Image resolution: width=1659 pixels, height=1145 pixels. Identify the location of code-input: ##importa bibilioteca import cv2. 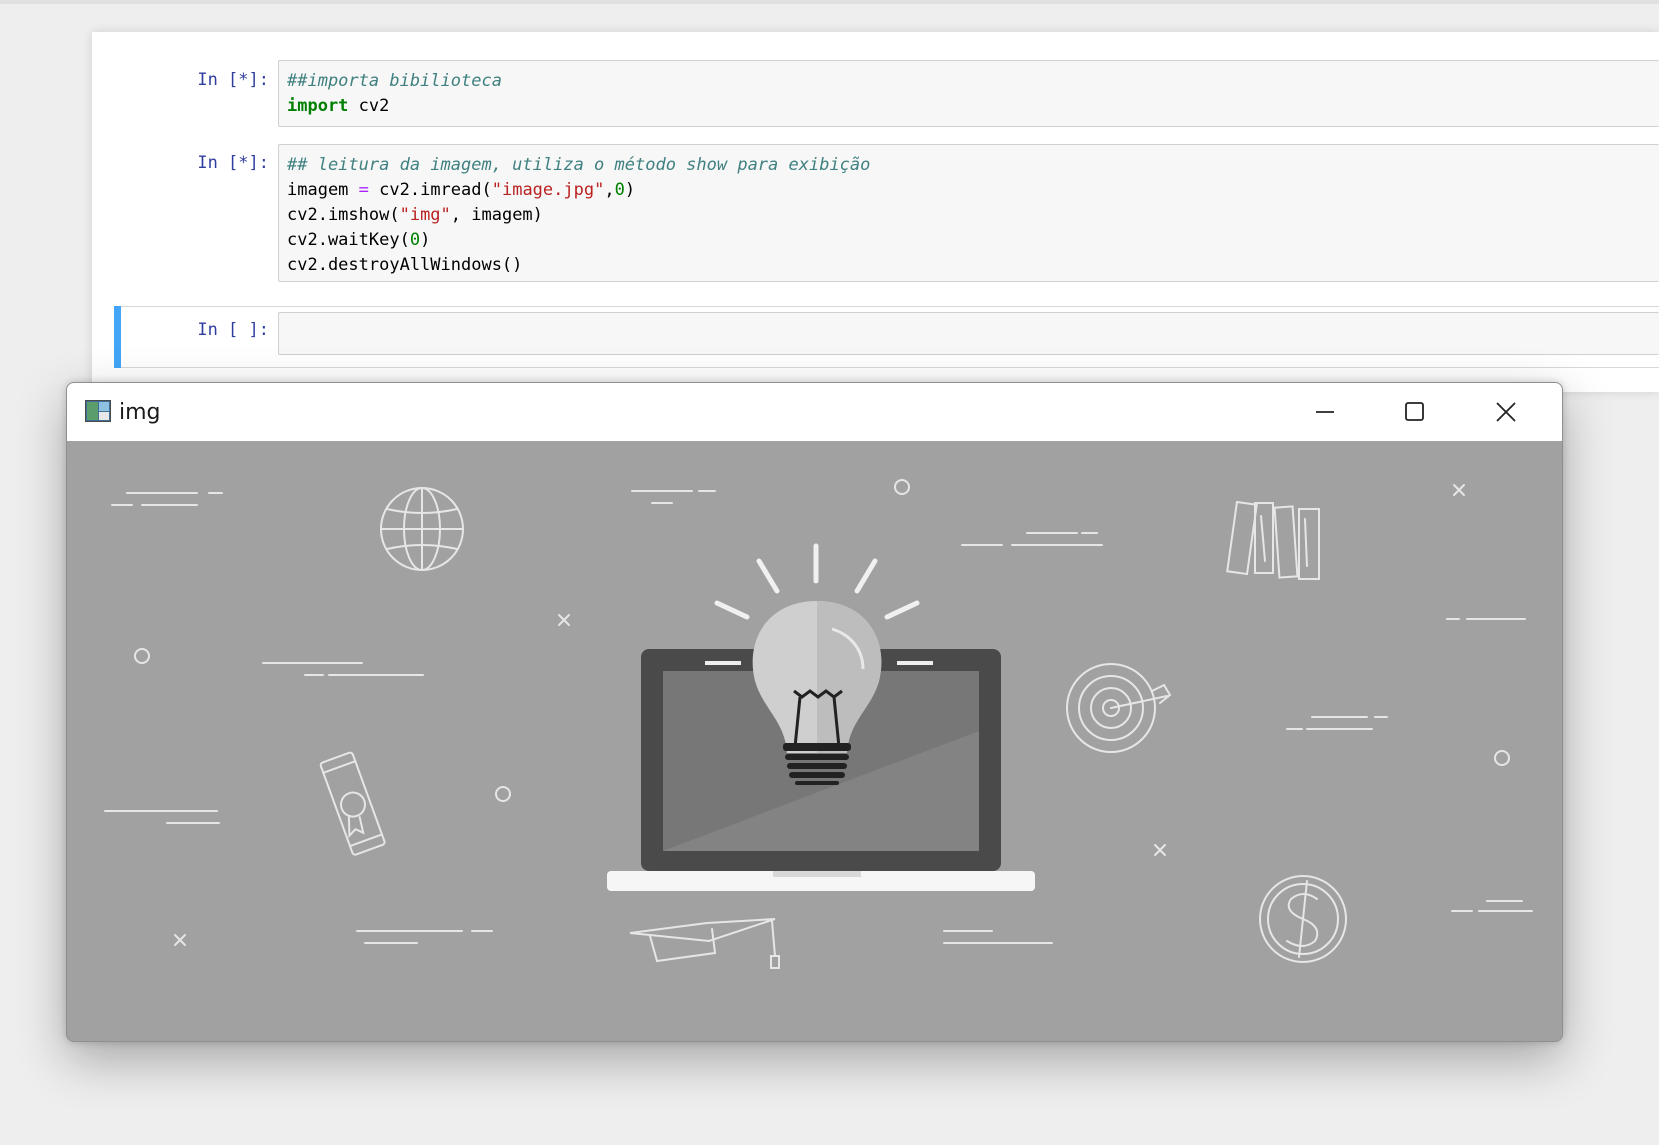
(968, 93).